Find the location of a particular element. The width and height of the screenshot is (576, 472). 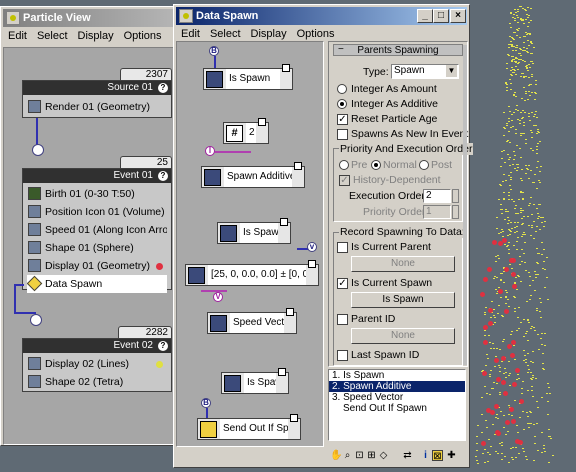

operator-row: Display 02 (Lines) is located at coordinates (97, 364).